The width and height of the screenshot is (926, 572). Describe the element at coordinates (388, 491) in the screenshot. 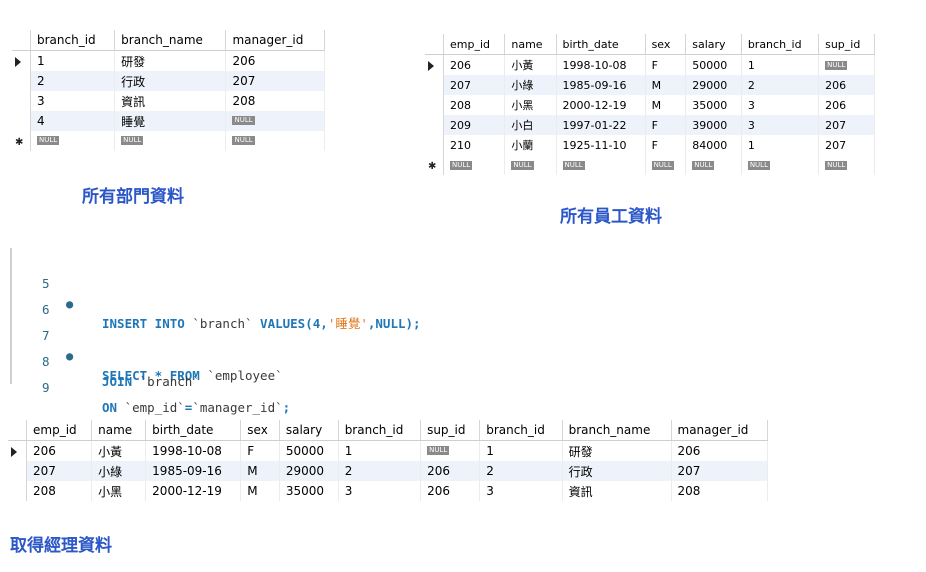

I see `table-row: 208 小黑 2000-12-19 M 35000 3 206 3 資訊 208` at that location.